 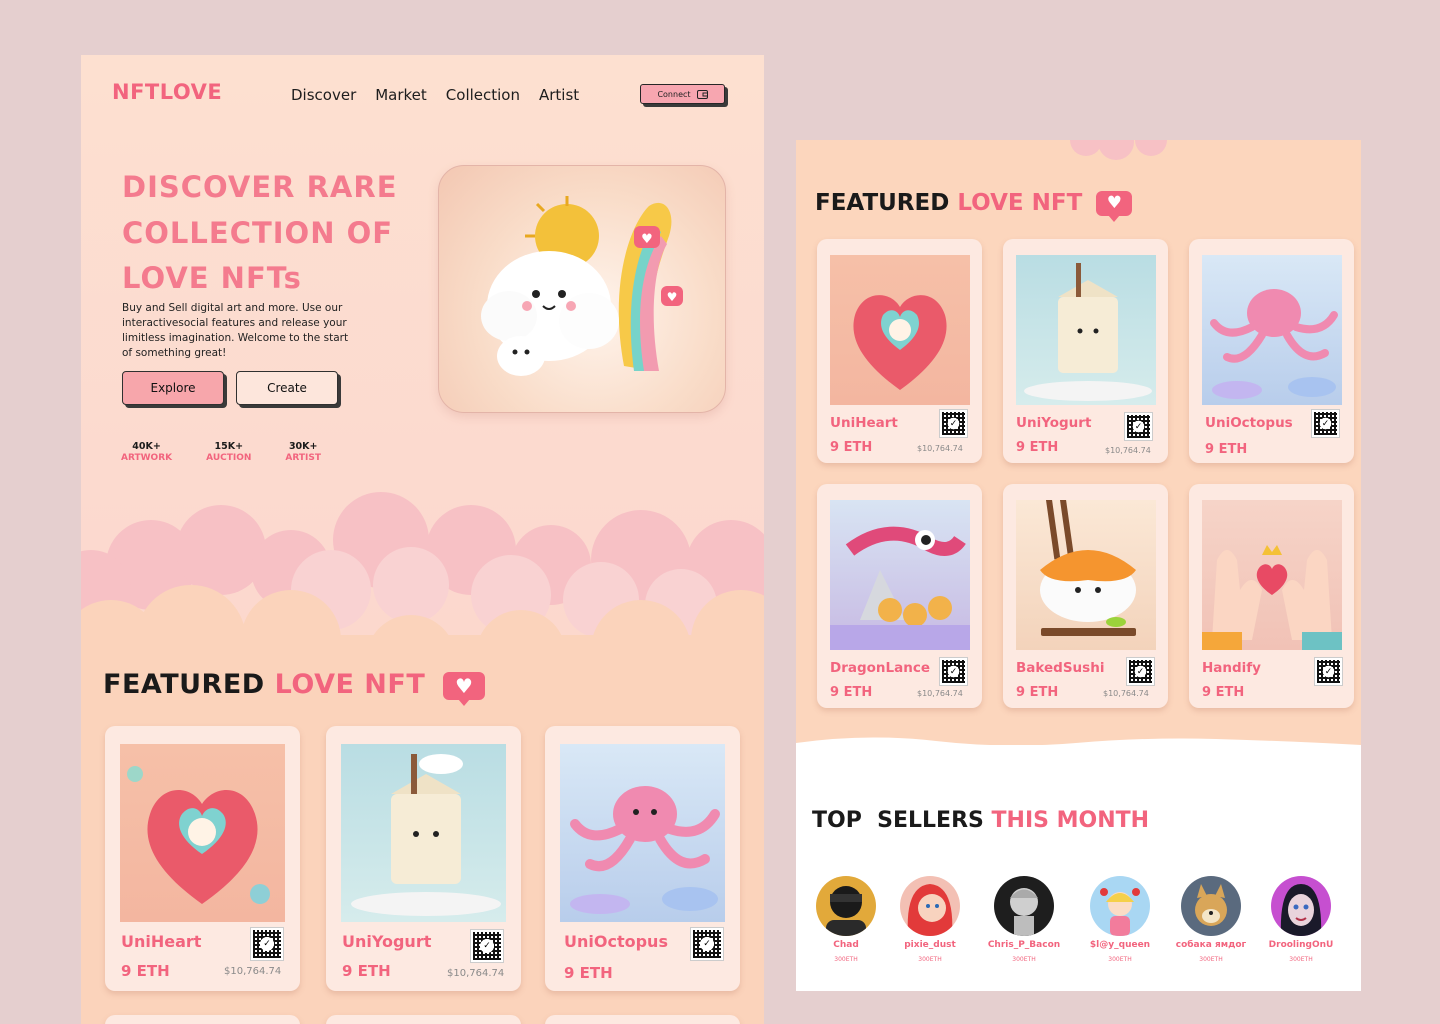 I want to click on clouds-divider, so click(x=422, y=571).